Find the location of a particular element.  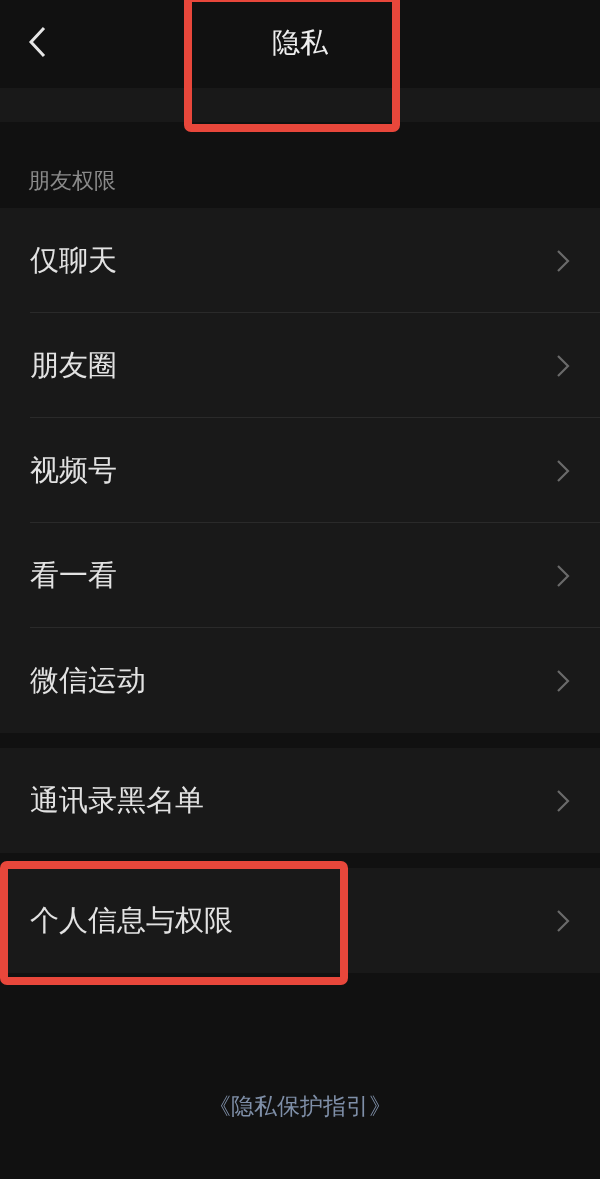

settings-row: 朋友圈 is located at coordinates (300, 365).